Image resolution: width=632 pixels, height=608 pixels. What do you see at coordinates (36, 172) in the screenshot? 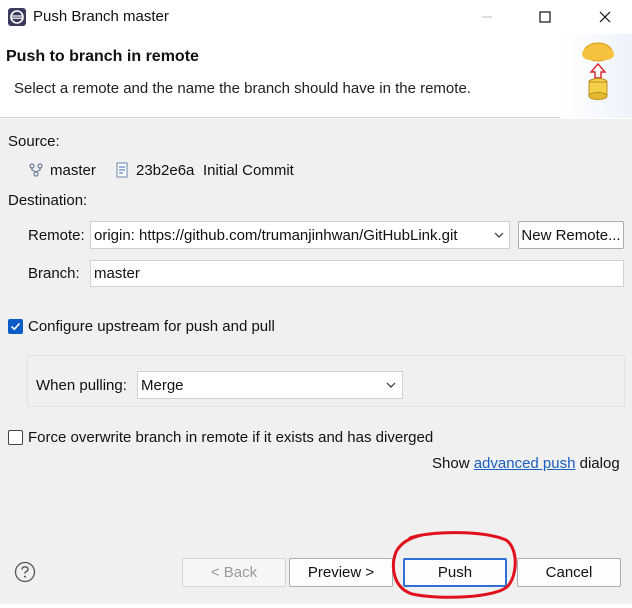
I see `branch-icon` at bounding box center [36, 172].